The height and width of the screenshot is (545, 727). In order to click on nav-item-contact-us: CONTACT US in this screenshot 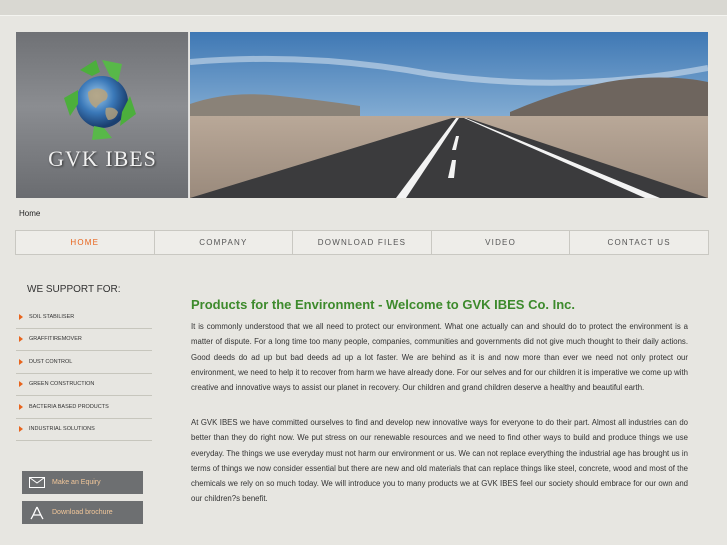, I will do `click(639, 242)`.